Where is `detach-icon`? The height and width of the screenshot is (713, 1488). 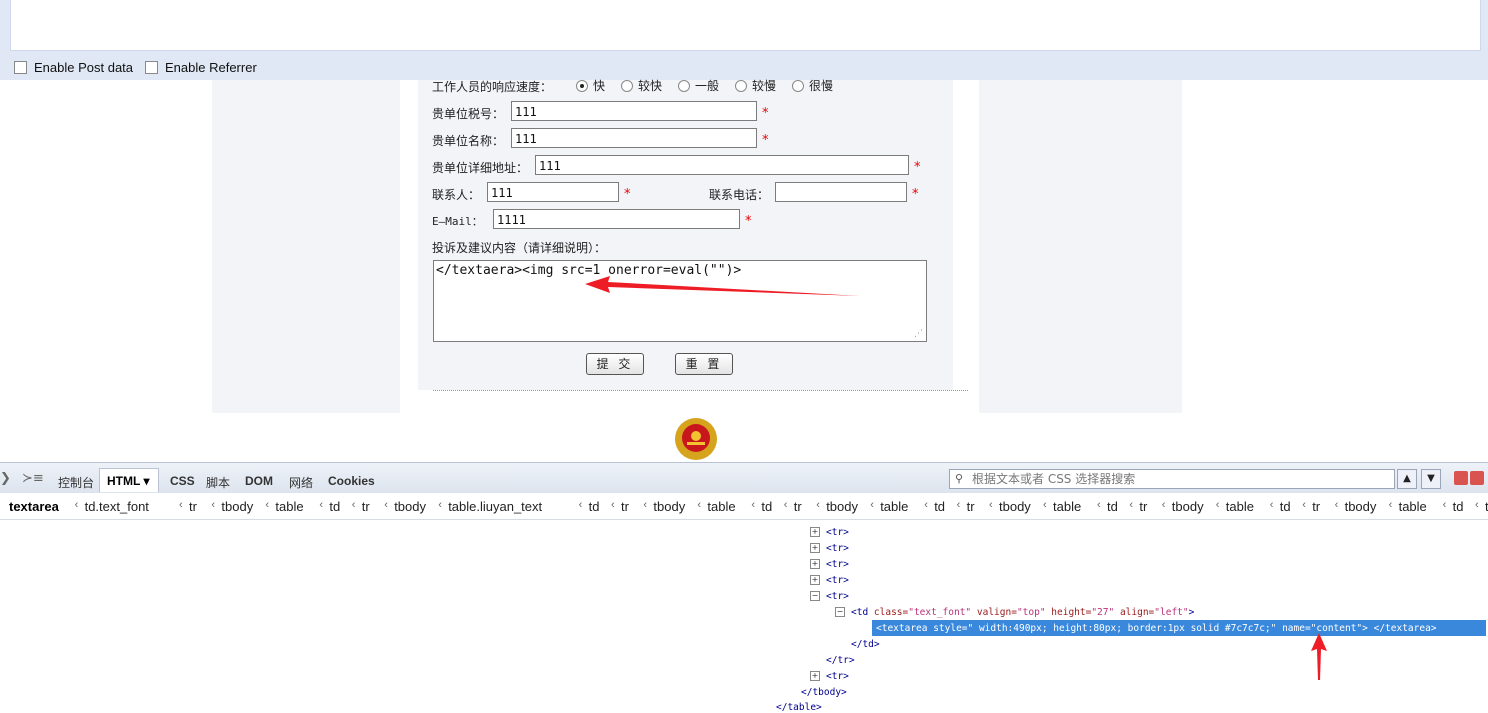 detach-icon is located at coordinates (1477, 478).